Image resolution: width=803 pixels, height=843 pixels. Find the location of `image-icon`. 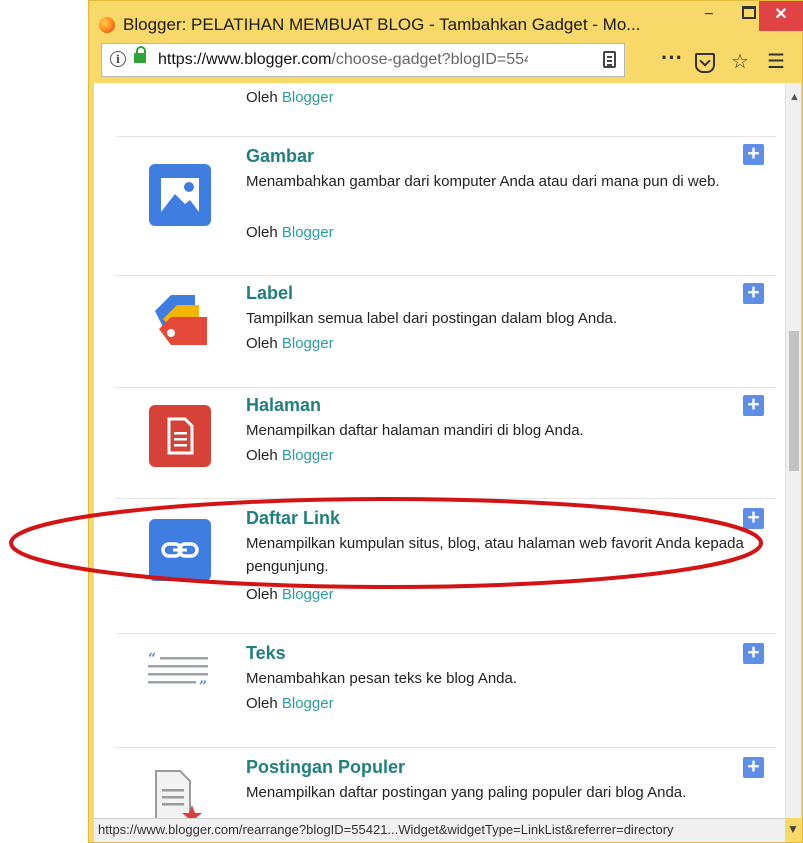

image-icon is located at coordinates (180, 195).